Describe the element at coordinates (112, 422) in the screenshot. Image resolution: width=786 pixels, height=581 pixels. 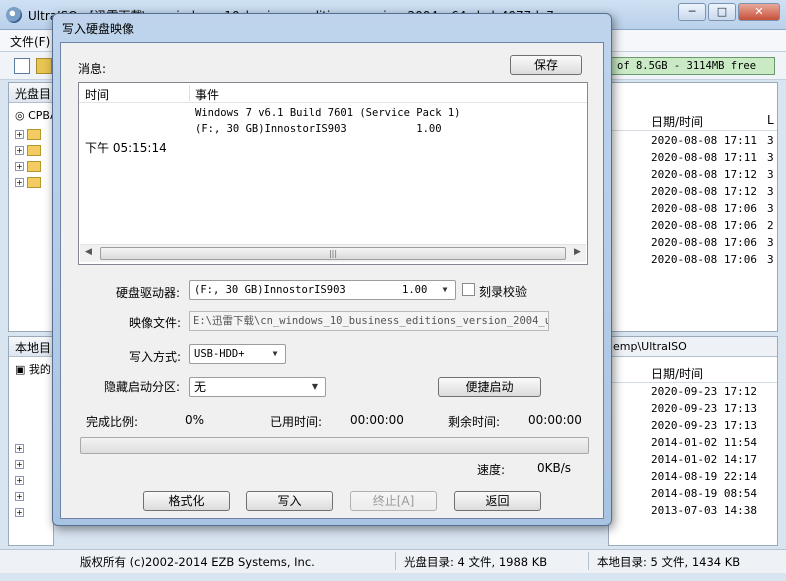
I see `completion-label: 完成比例:` at that location.